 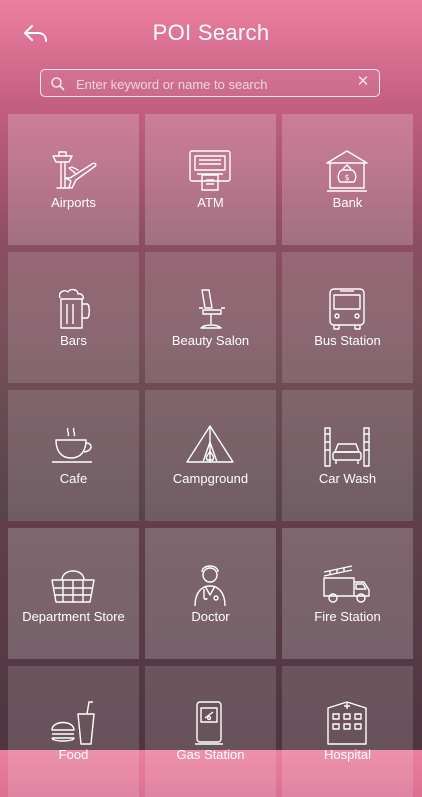 I want to click on category-bars: Bars, so click(x=73, y=317).